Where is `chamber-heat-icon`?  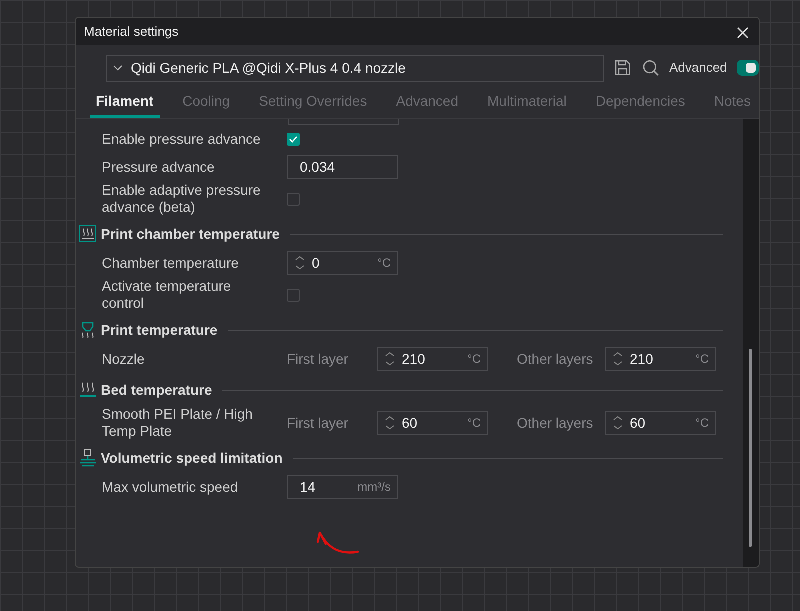 chamber-heat-icon is located at coordinates (88, 234).